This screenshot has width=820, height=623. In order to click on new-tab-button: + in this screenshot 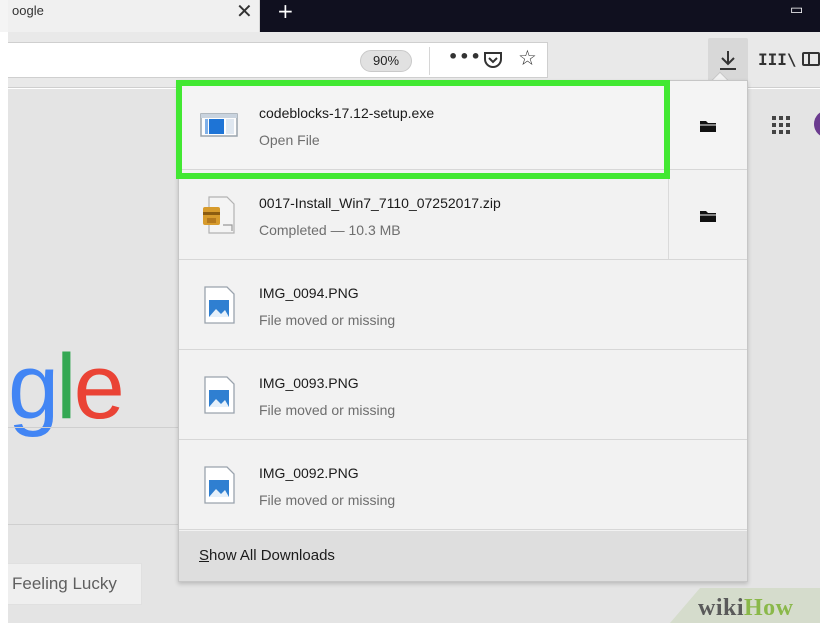, I will do `click(285, 11)`.